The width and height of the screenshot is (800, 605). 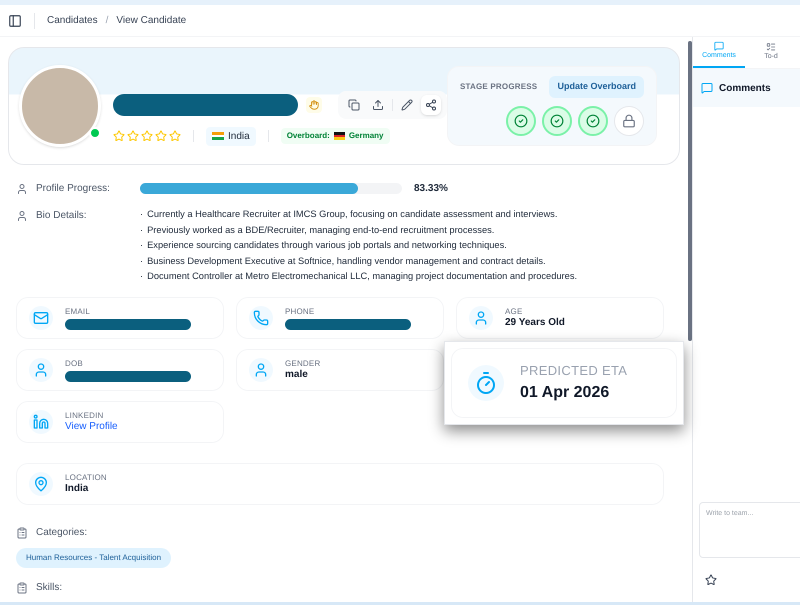 I want to click on panel-title: Comments, so click(x=745, y=89).